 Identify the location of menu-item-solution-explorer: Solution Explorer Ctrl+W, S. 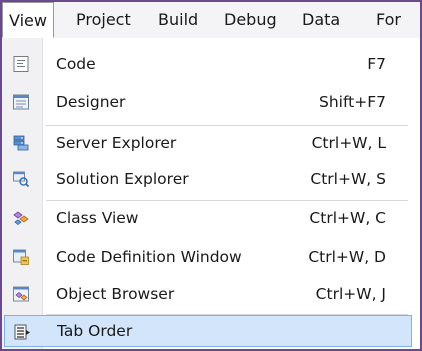
(207, 179).